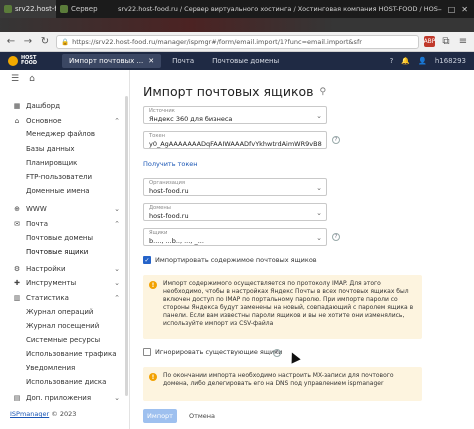  Describe the element at coordinates (17, 208) in the screenshot. I see `globe-icon: ⊕` at that location.